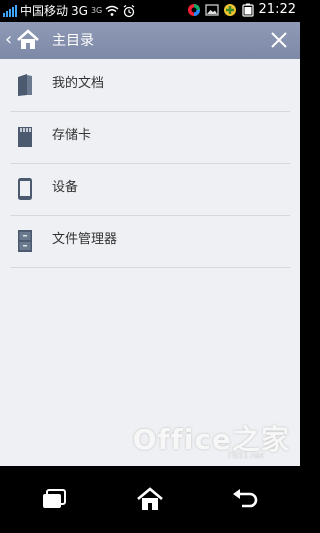  I want to click on list-item-label: 设备, so click(65, 187).